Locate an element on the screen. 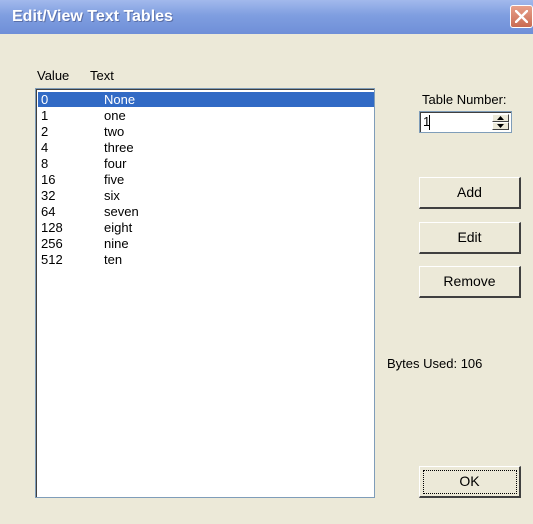  list-item: 2 two is located at coordinates (206, 131).